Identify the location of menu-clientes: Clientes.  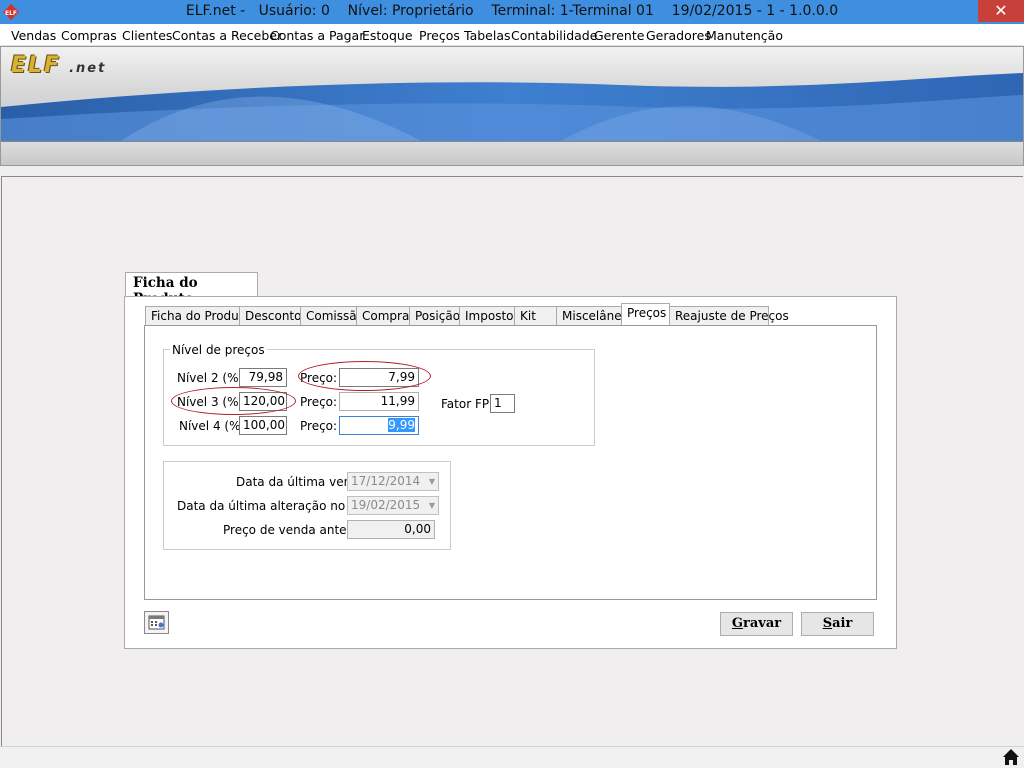
(147, 35).